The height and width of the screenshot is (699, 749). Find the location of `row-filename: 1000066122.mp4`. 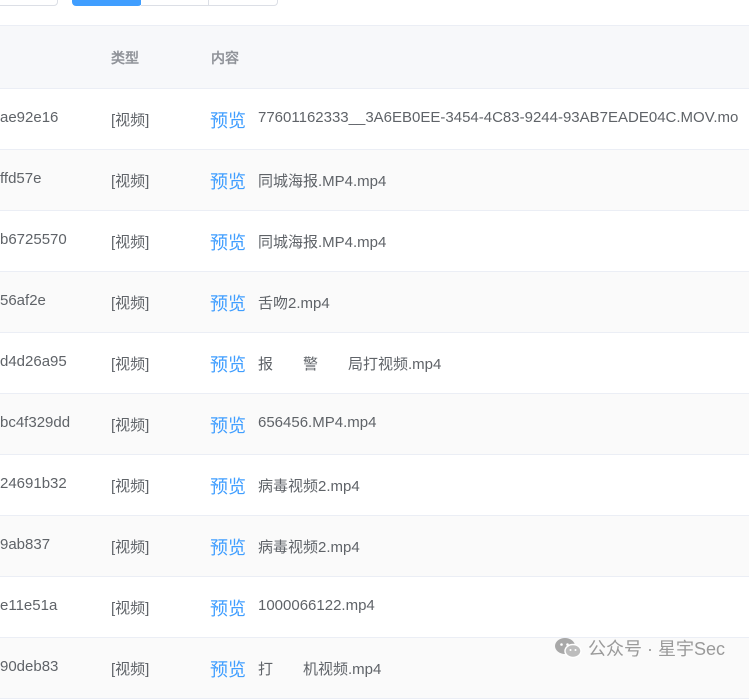

row-filename: 1000066122.mp4 is located at coordinates (316, 605).